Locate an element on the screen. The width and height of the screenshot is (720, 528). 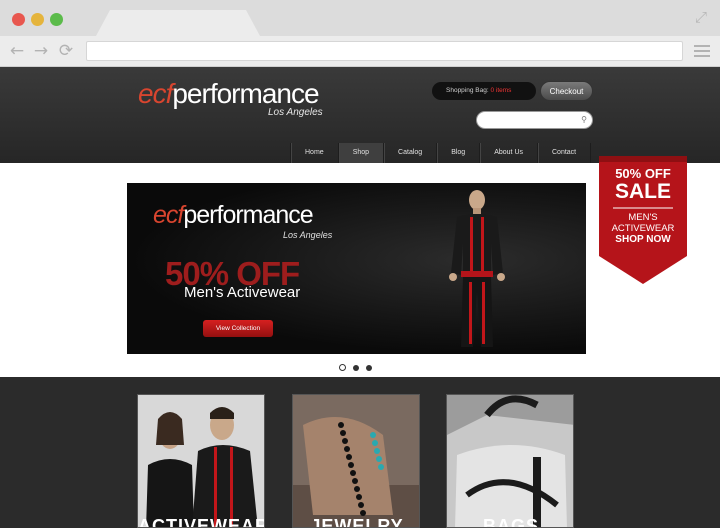
browser-tab is located at coordinates (178, 23).